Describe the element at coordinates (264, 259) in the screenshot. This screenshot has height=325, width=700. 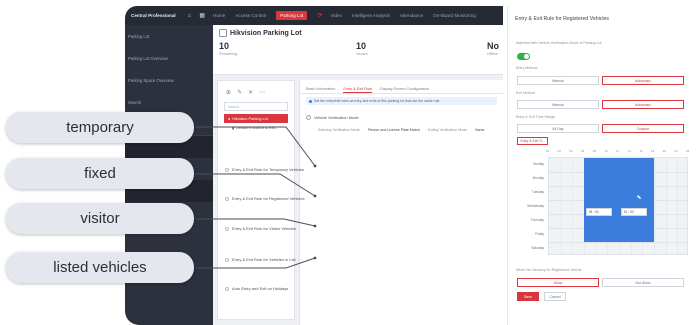
I see `rule-listed-label: Entry & Exit Rule for Vehicles in List` at that location.